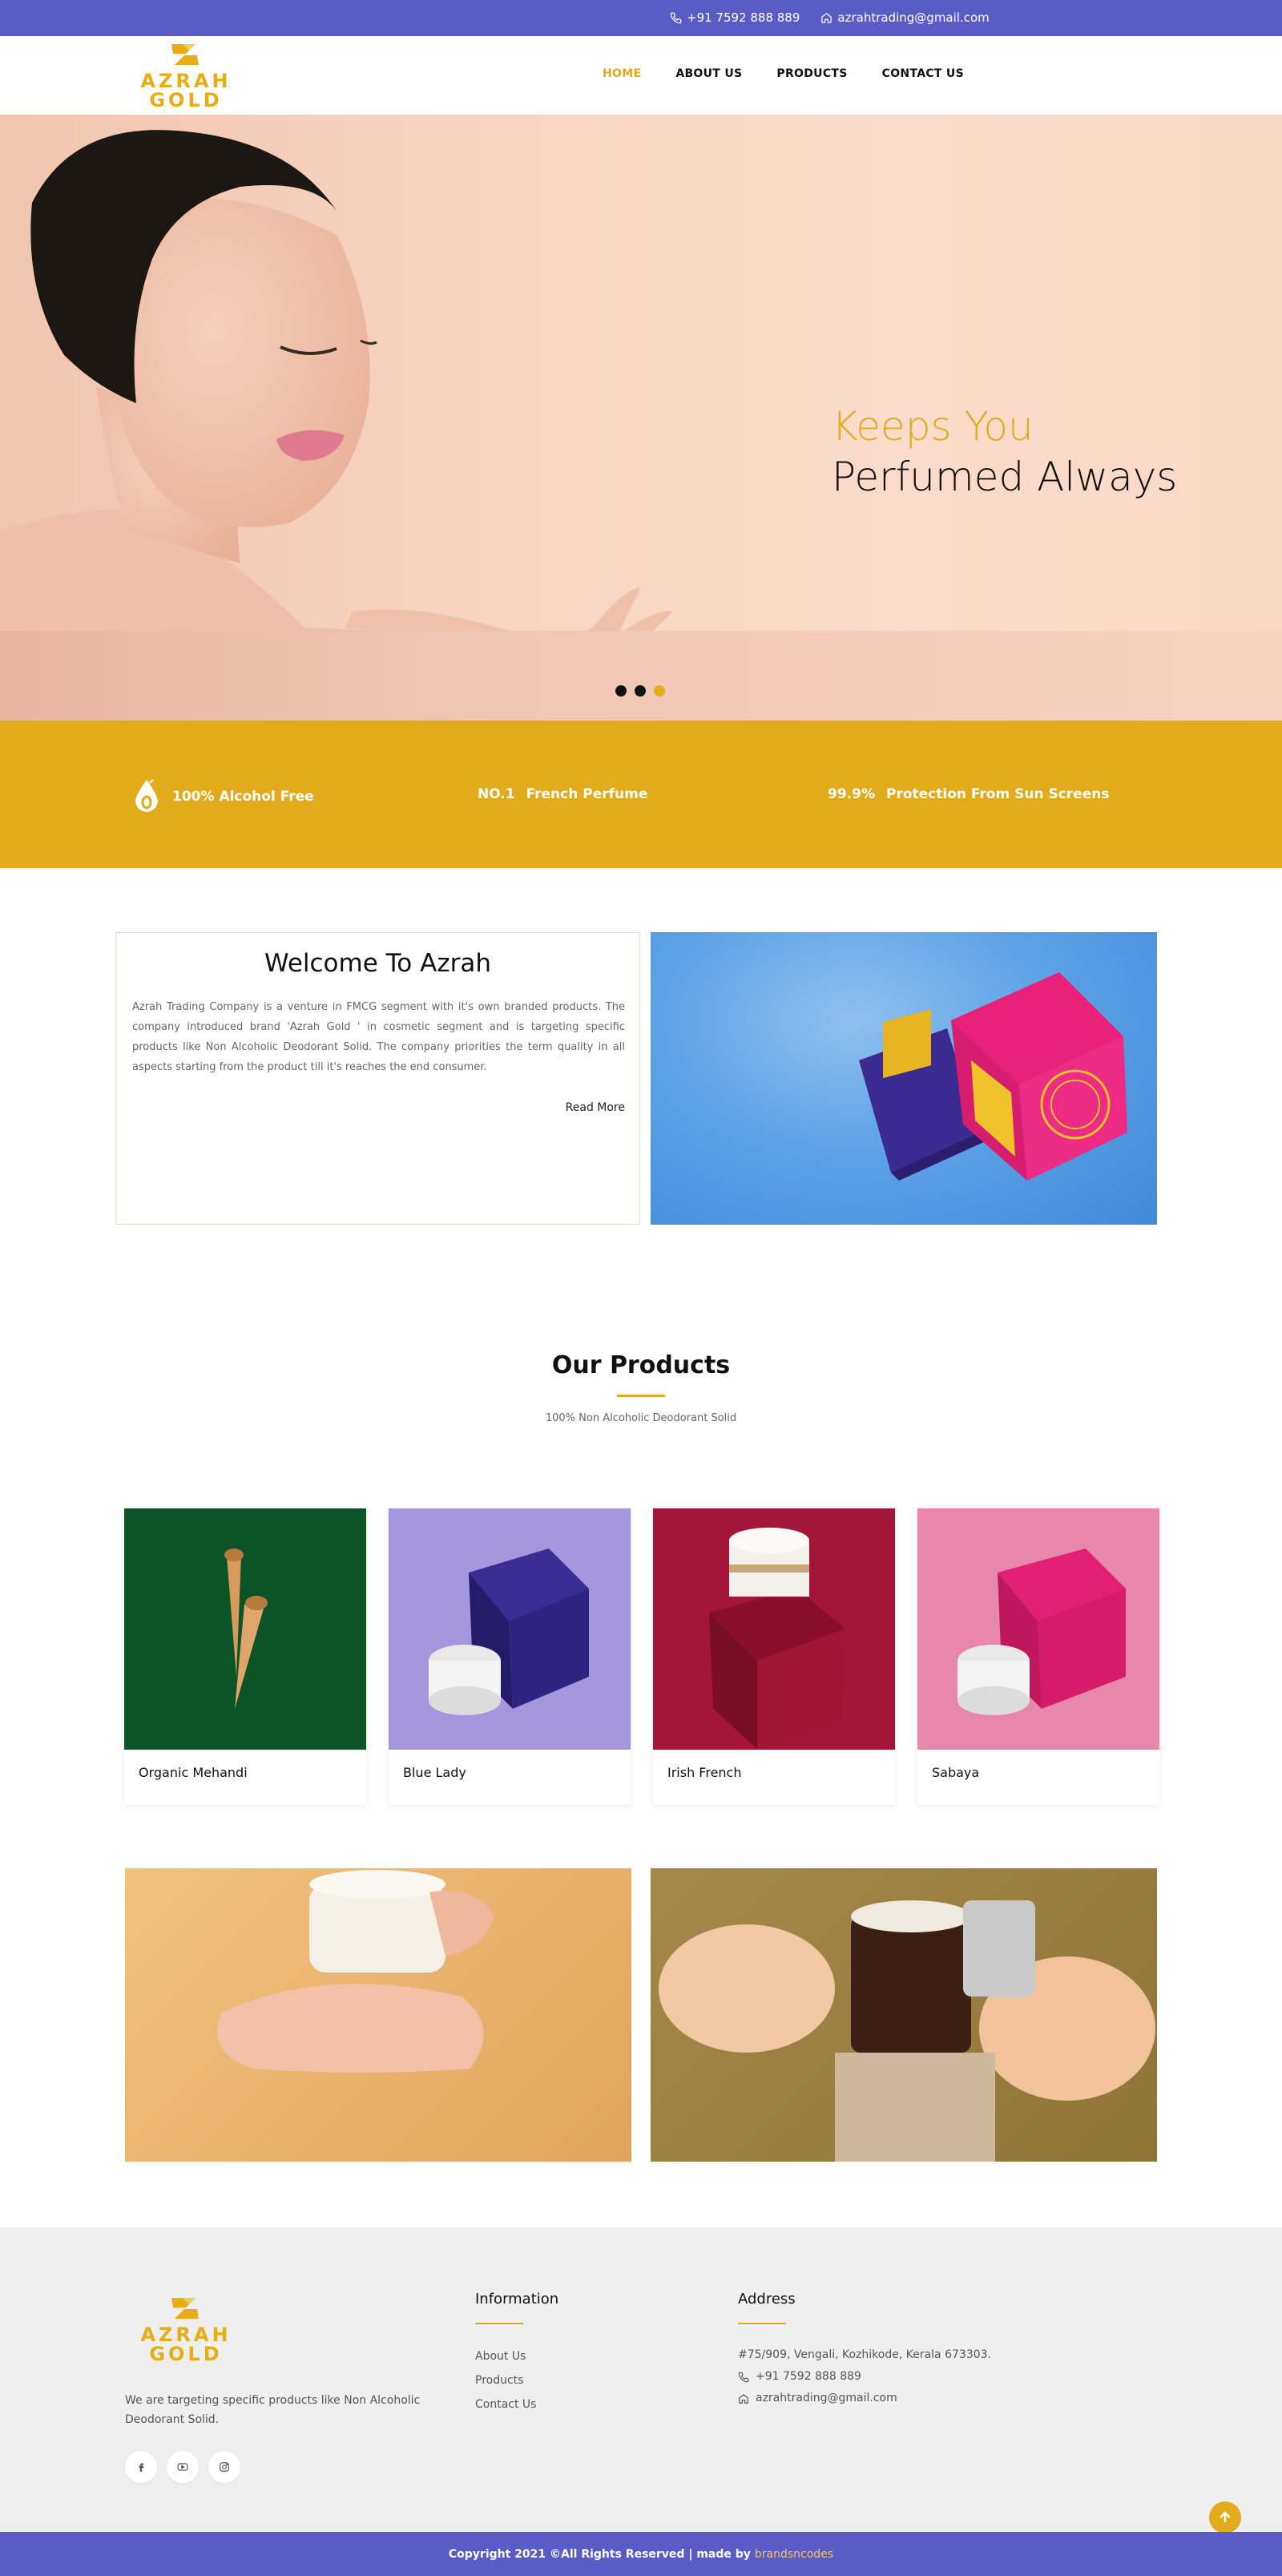  What do you see at coordinates (708, 74) in the screenshot?
I see `nav-about-us: ABOUT US` at bounding box center [708, 74].